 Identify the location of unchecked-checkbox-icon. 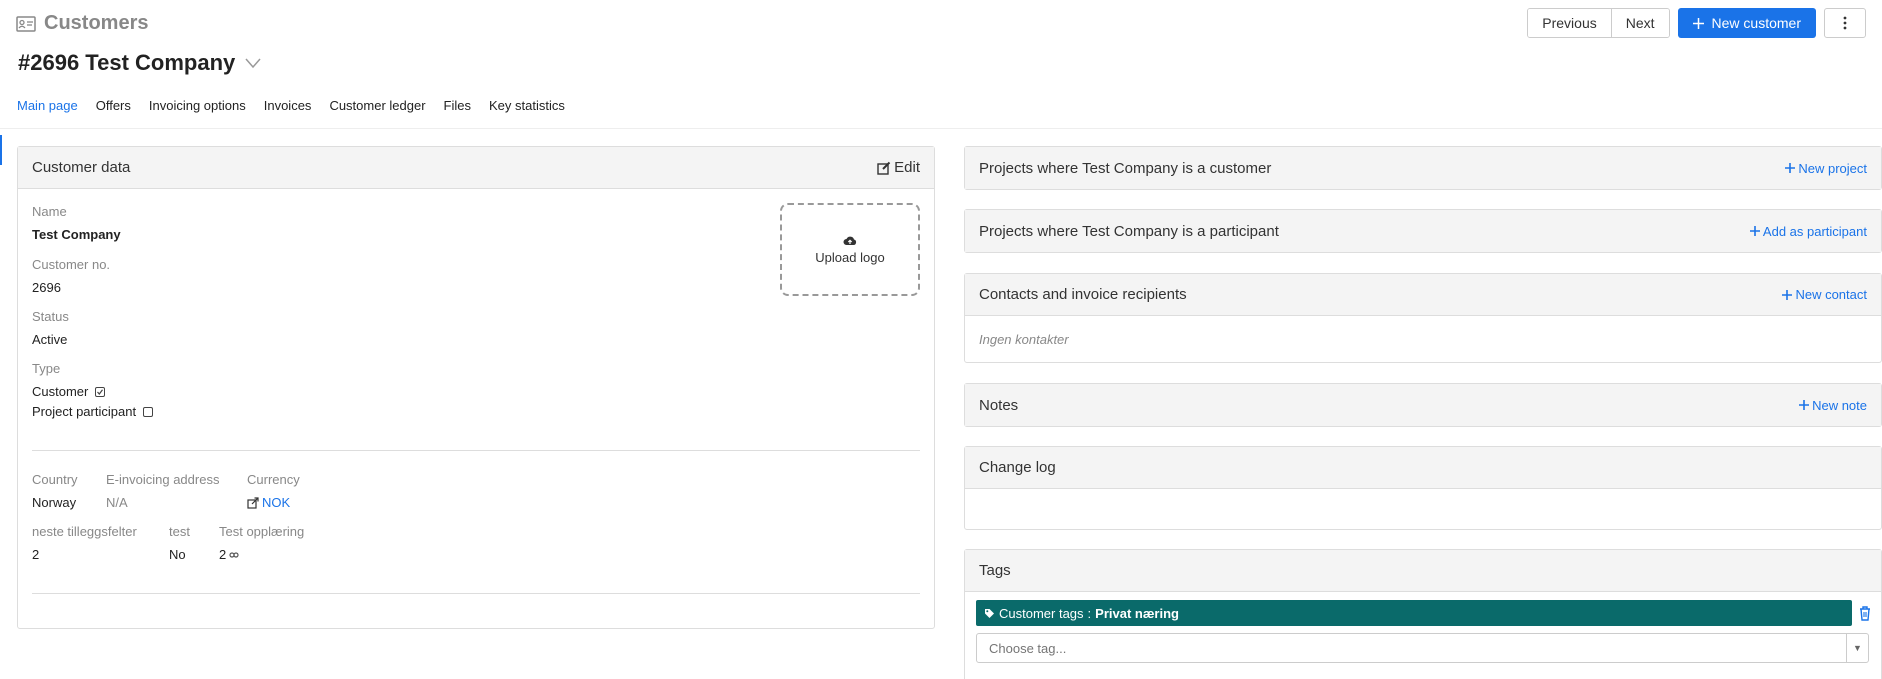
(147, 411).